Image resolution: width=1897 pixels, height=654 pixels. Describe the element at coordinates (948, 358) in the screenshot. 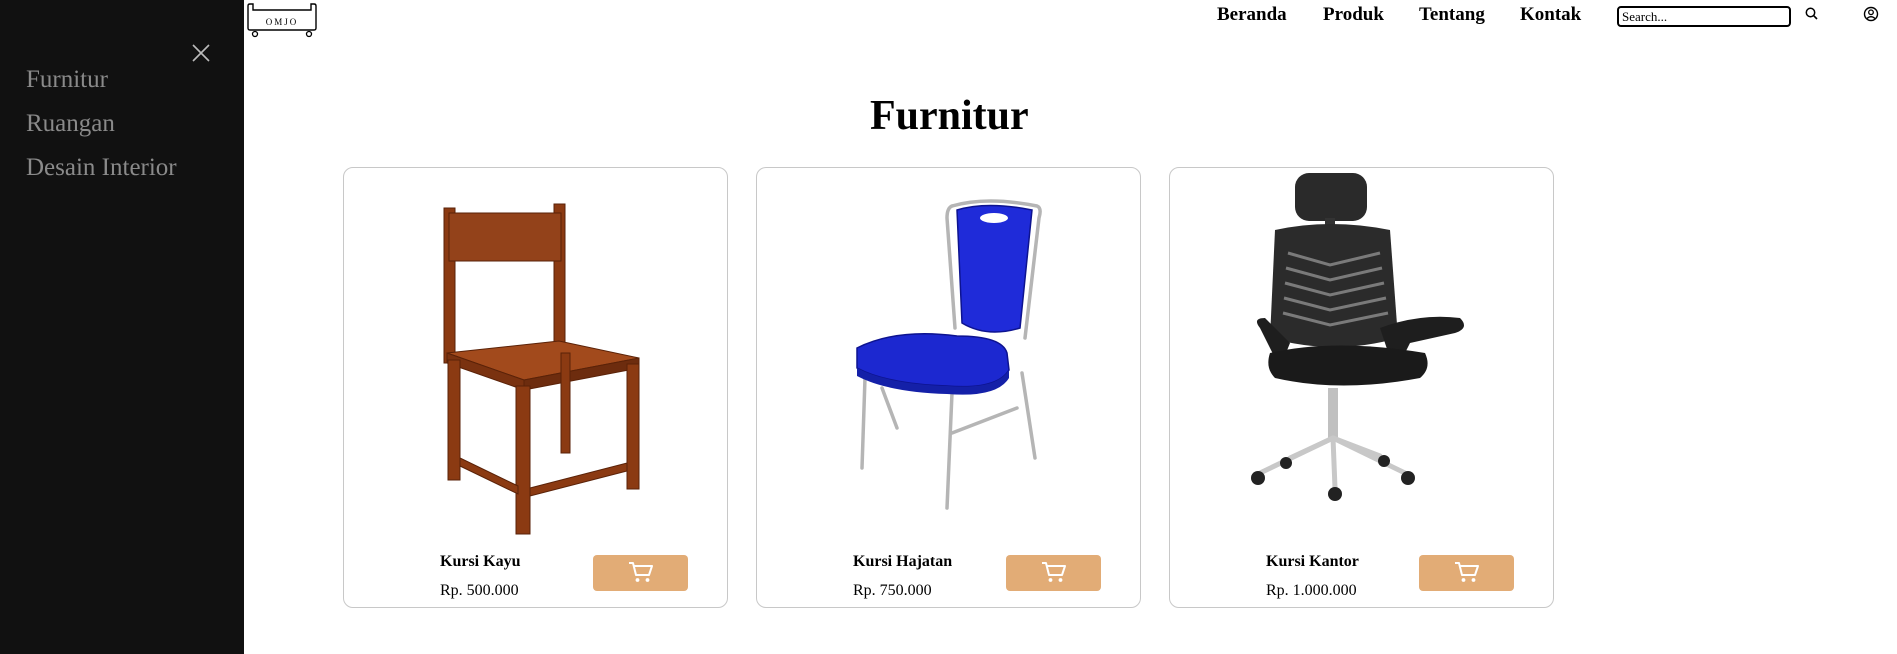

I see `blue-banquet-chair-image` at that location.